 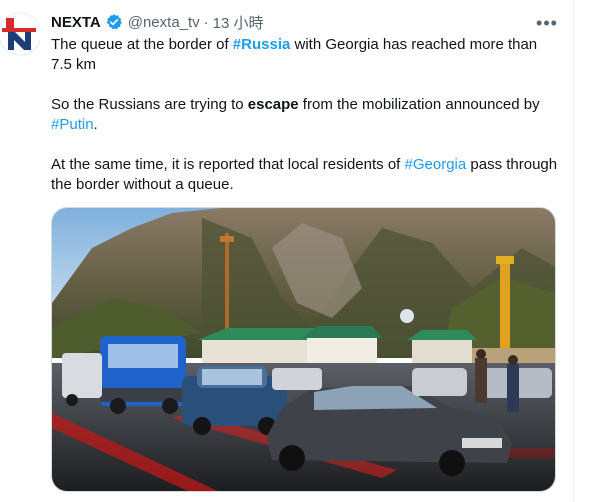 What do you see at coordinates (419, 104) in the screenshot?
I see `text-segment: from the mobilization announced by` at bounding box center [419, 104].